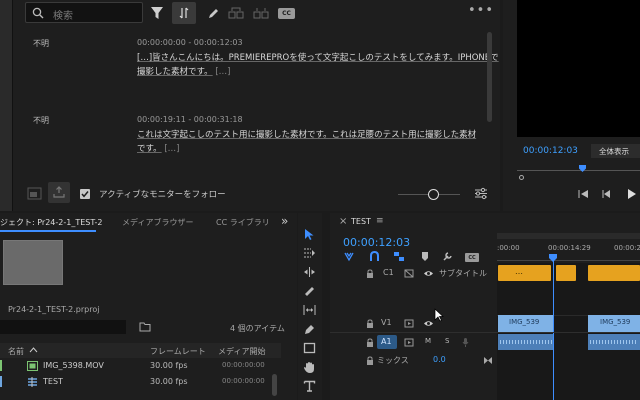  What do you see at coordinates (63, 14) in the screenshot?
I see `search-input: 検索` at bounding box center [63, 14].